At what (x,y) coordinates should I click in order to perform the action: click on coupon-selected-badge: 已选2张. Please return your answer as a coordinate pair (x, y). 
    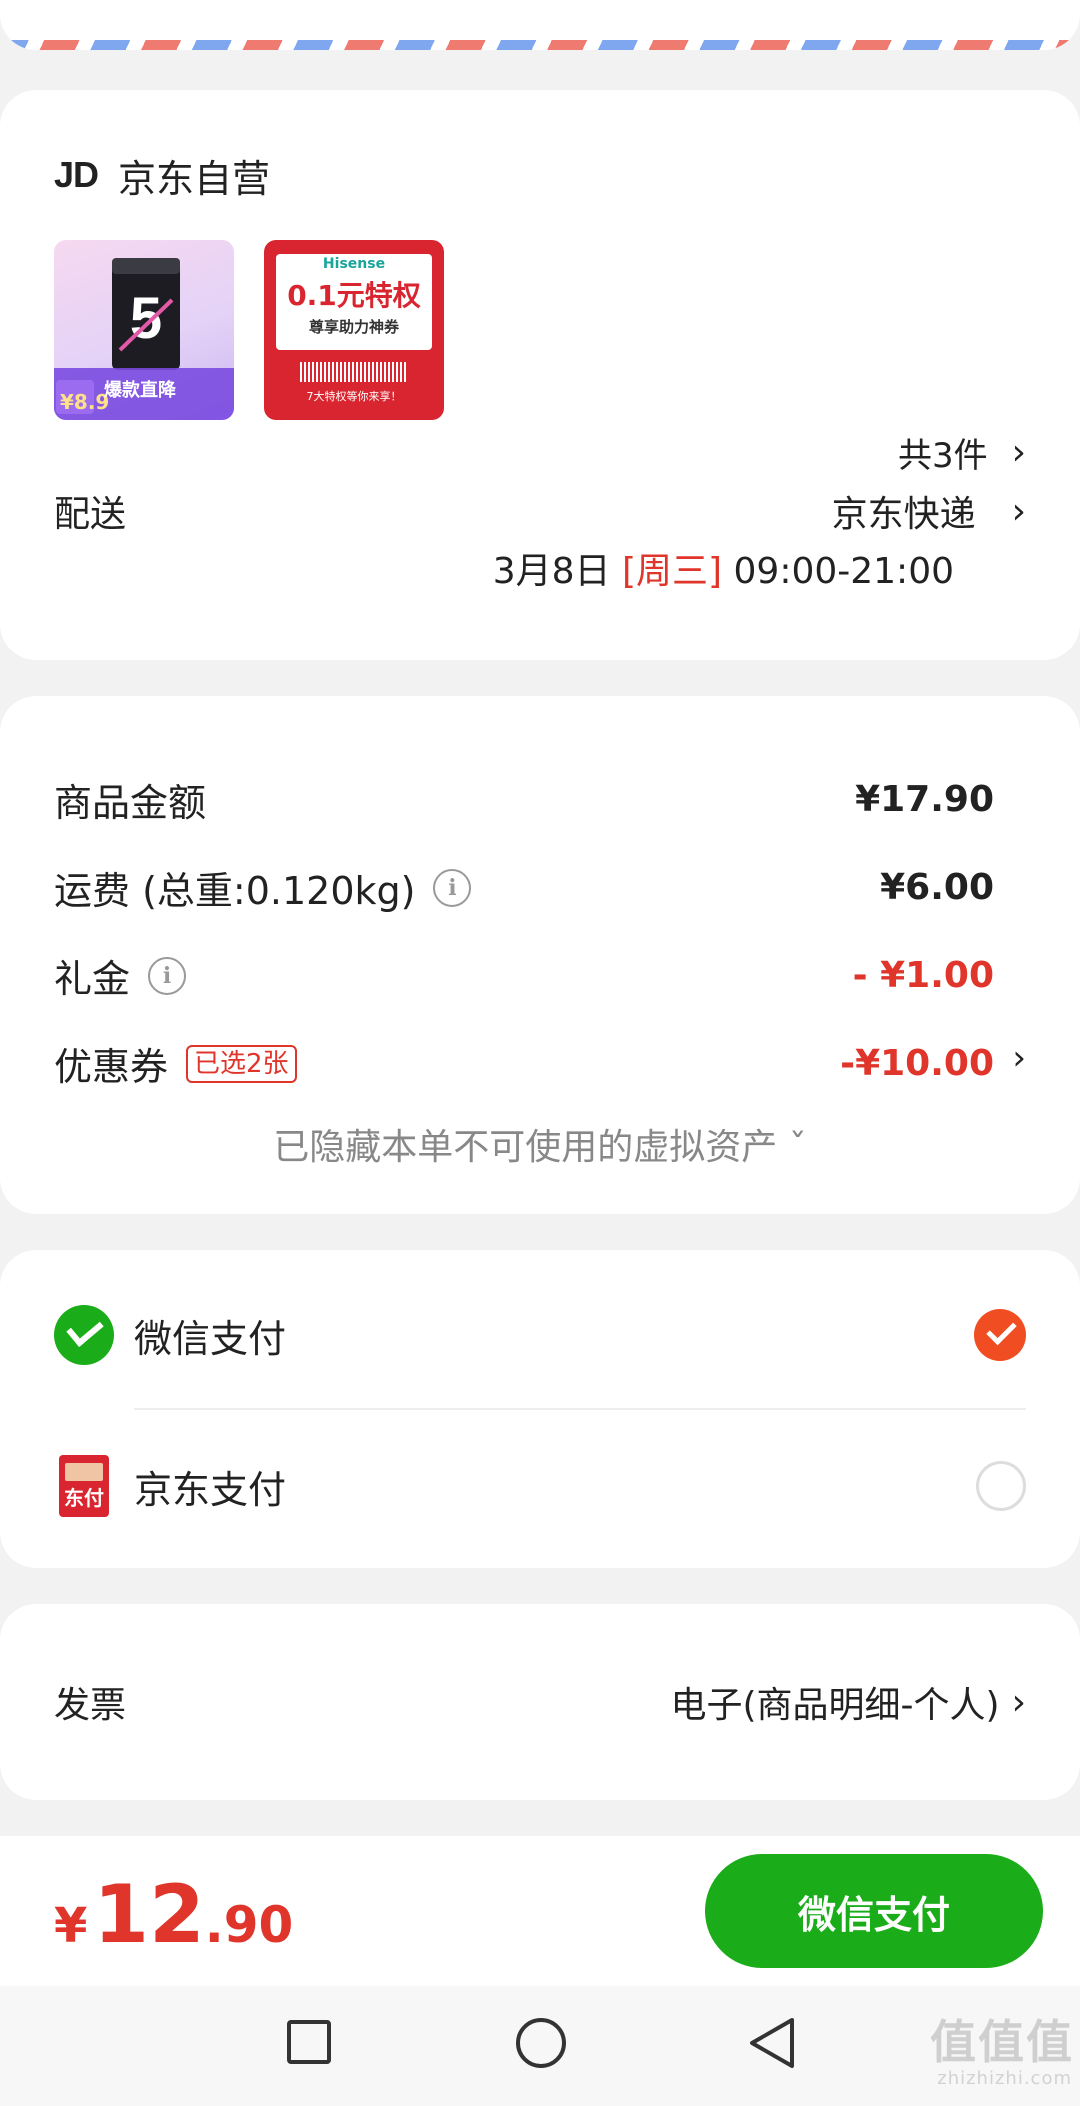
    Looking at the image, I should click on (241, 1063).